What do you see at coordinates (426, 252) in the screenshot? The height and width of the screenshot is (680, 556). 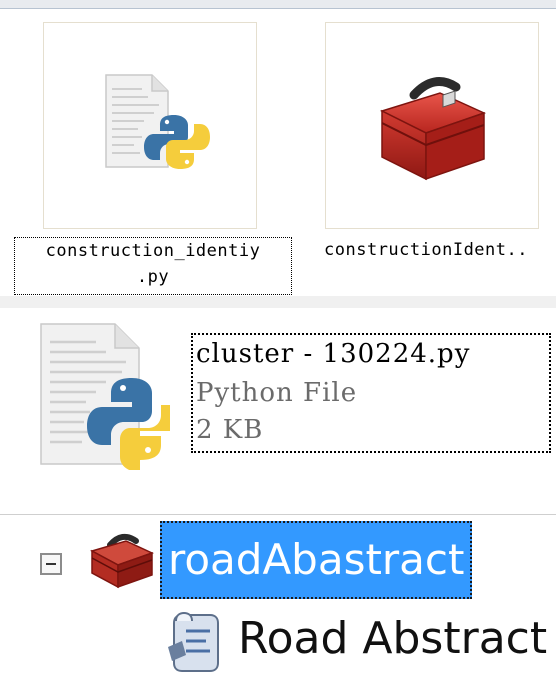 I see `toolbox-file-name: constructionIdent..` at bounding box center [426, 252].